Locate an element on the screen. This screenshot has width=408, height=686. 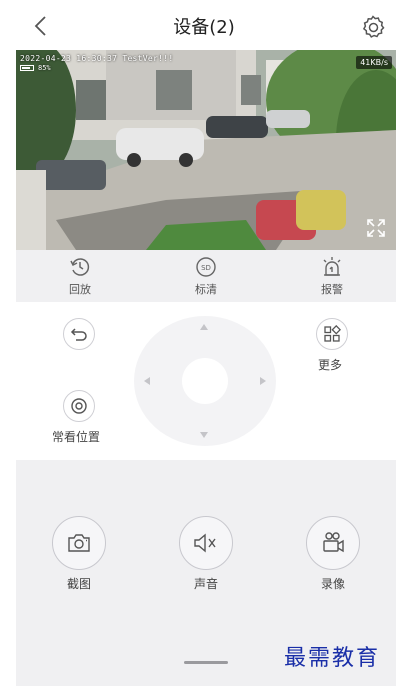
more-button is located at coordinates (332, 334).